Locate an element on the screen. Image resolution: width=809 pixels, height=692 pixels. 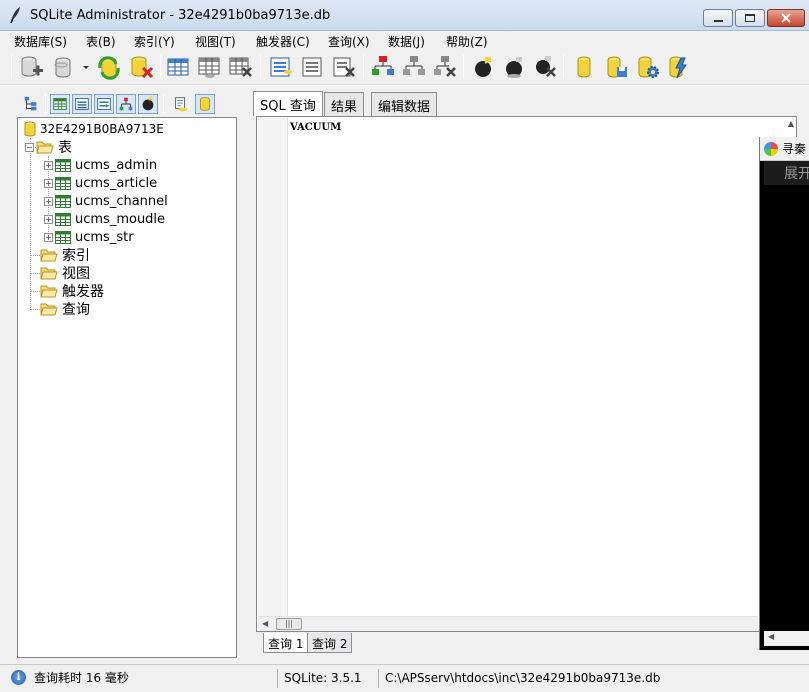
create-index-icon is located at coordinates (281, 67).